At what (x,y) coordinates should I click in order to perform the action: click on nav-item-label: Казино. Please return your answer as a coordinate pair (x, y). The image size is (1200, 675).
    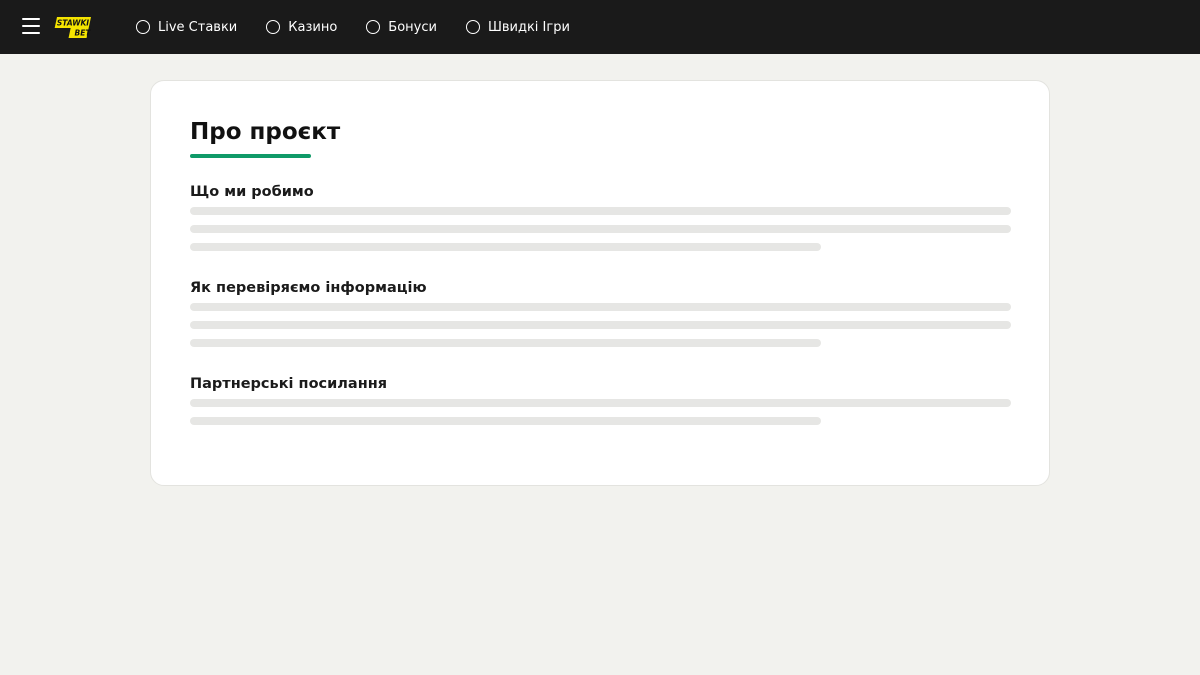
    Looking at the image, I should click on (313, 27).